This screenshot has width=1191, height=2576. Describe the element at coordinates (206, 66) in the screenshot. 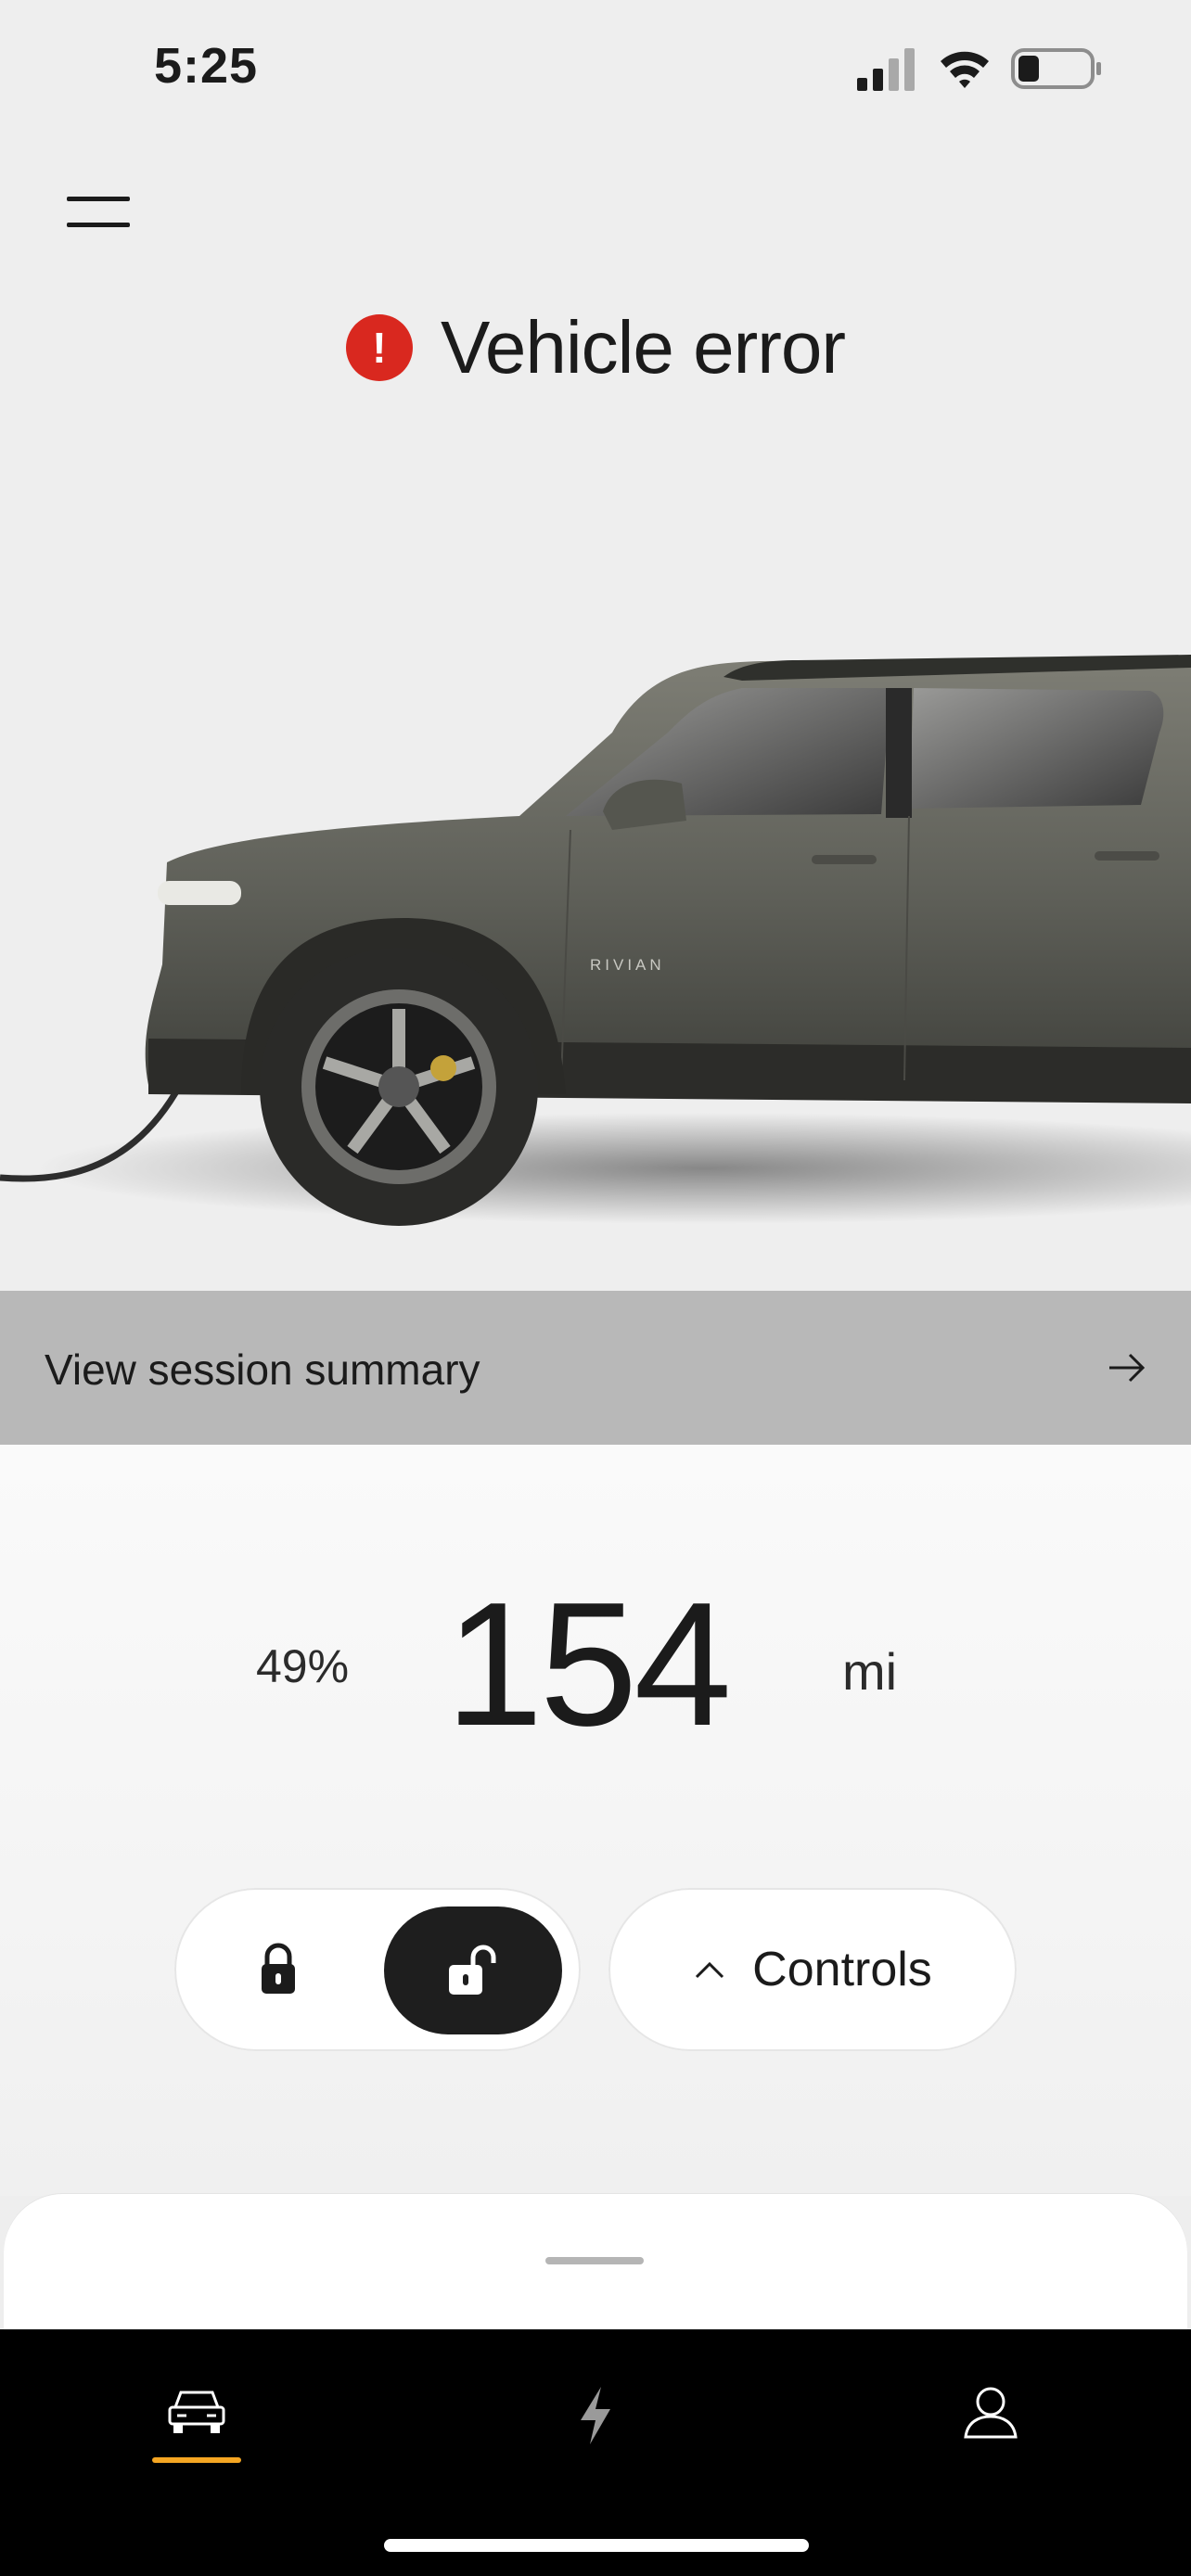

I see `status-time: 5:25` at that location.